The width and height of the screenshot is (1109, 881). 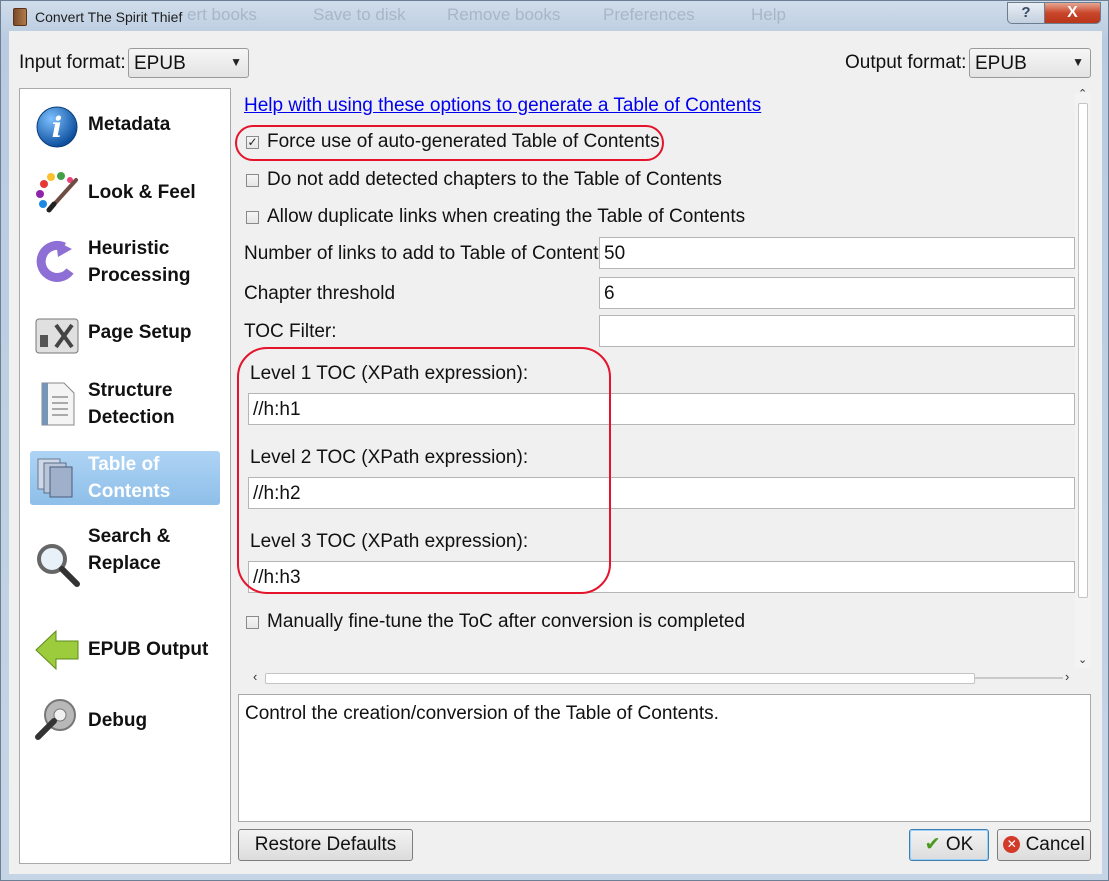 What do you see at coordinates (320, 293) in the screenshot?
I see `chapter-threshold-label: Chapter threshold` at bounding box center [320, 293].